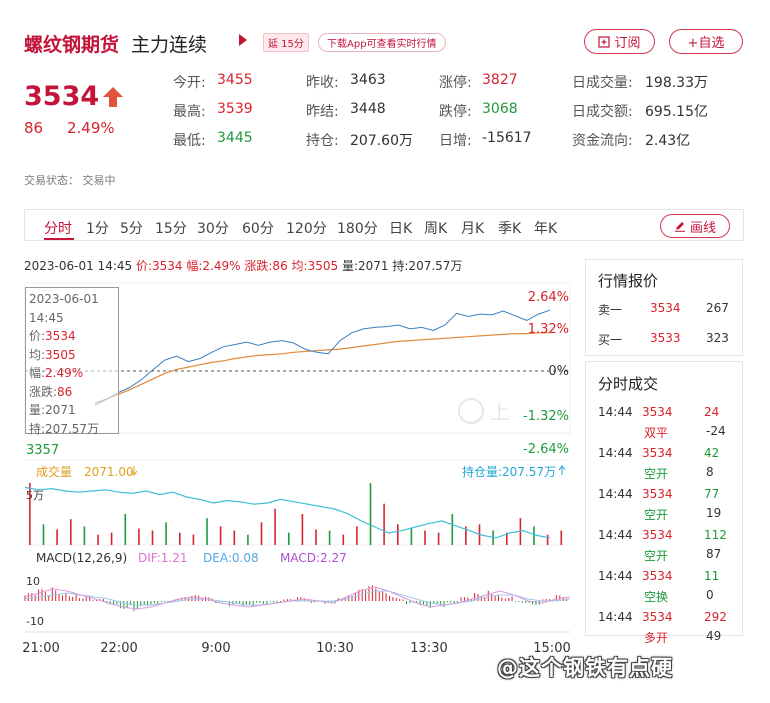 The height and width of the screenshot is (703, 770). What do you see at coordinates (37, 354) in the screenshot?
I see `tooltip-avg-label: 均:` at bounding box center [37, 354].